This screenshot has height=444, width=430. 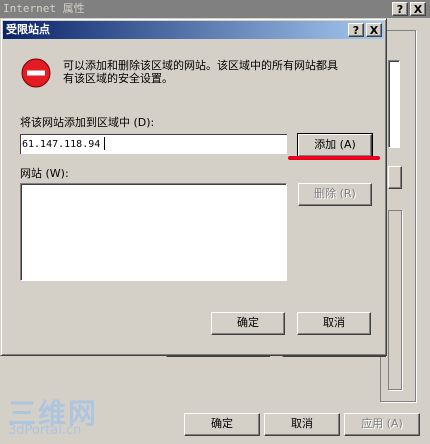 I want to click on help-icon: ?, so click(x=400, y=9).